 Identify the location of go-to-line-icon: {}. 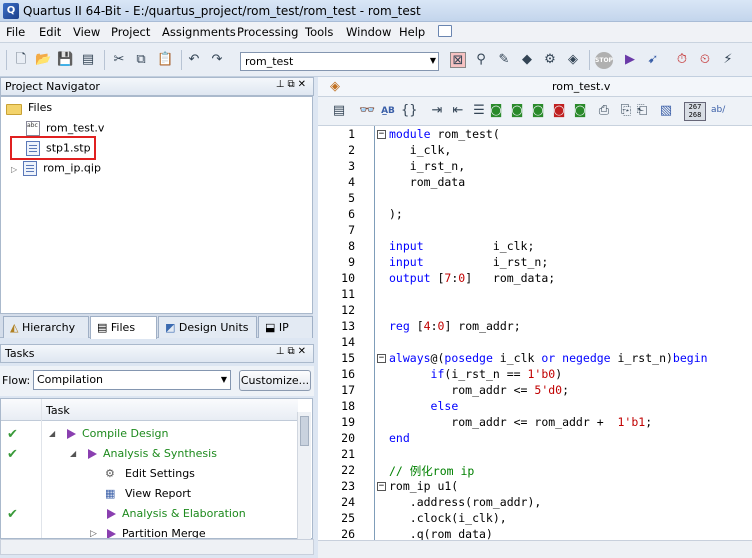
(409, 111).